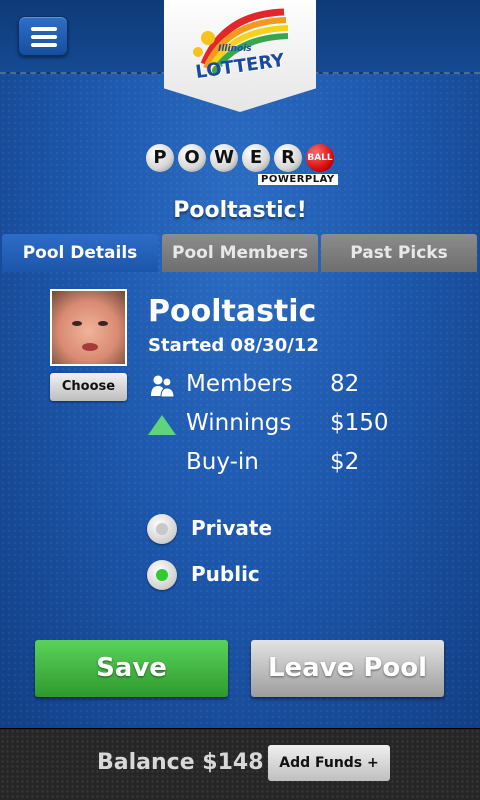 Image resolution: width=480 pixels, height=800 pixels. I want to click on tab-pool-members: Pool Members, so click(240, 253).